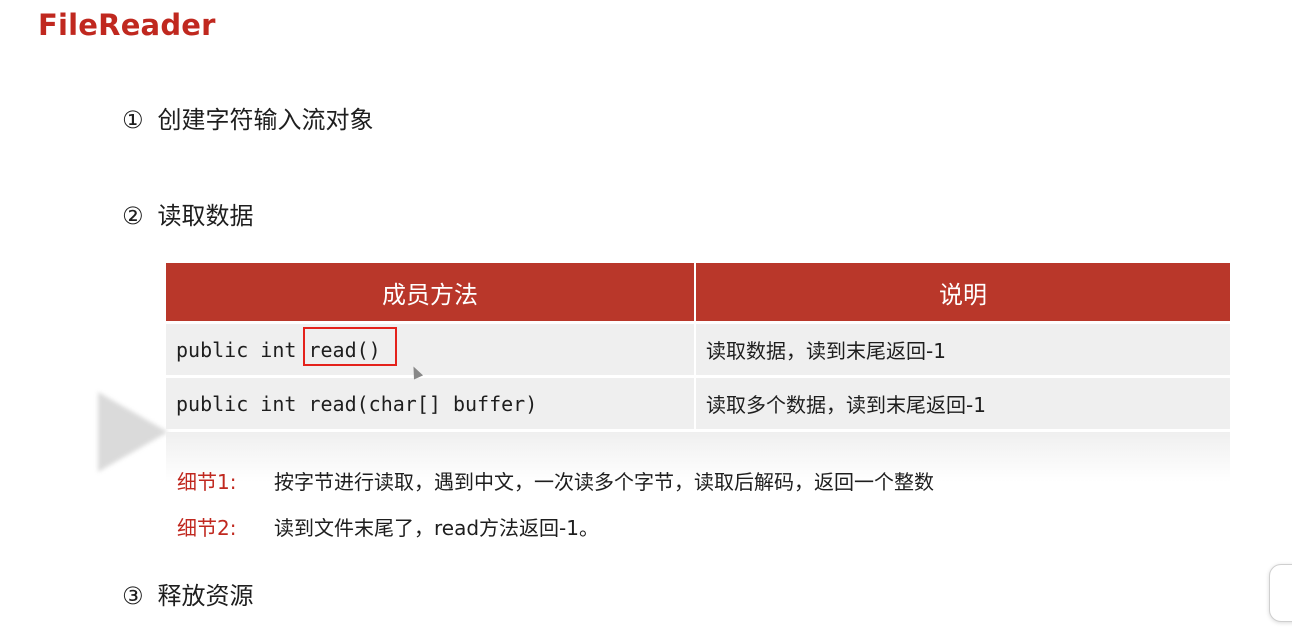 This screenshot has height=637, width=1292. I want to click on table-header-row: 成员方法 说明, so click(698, 292).